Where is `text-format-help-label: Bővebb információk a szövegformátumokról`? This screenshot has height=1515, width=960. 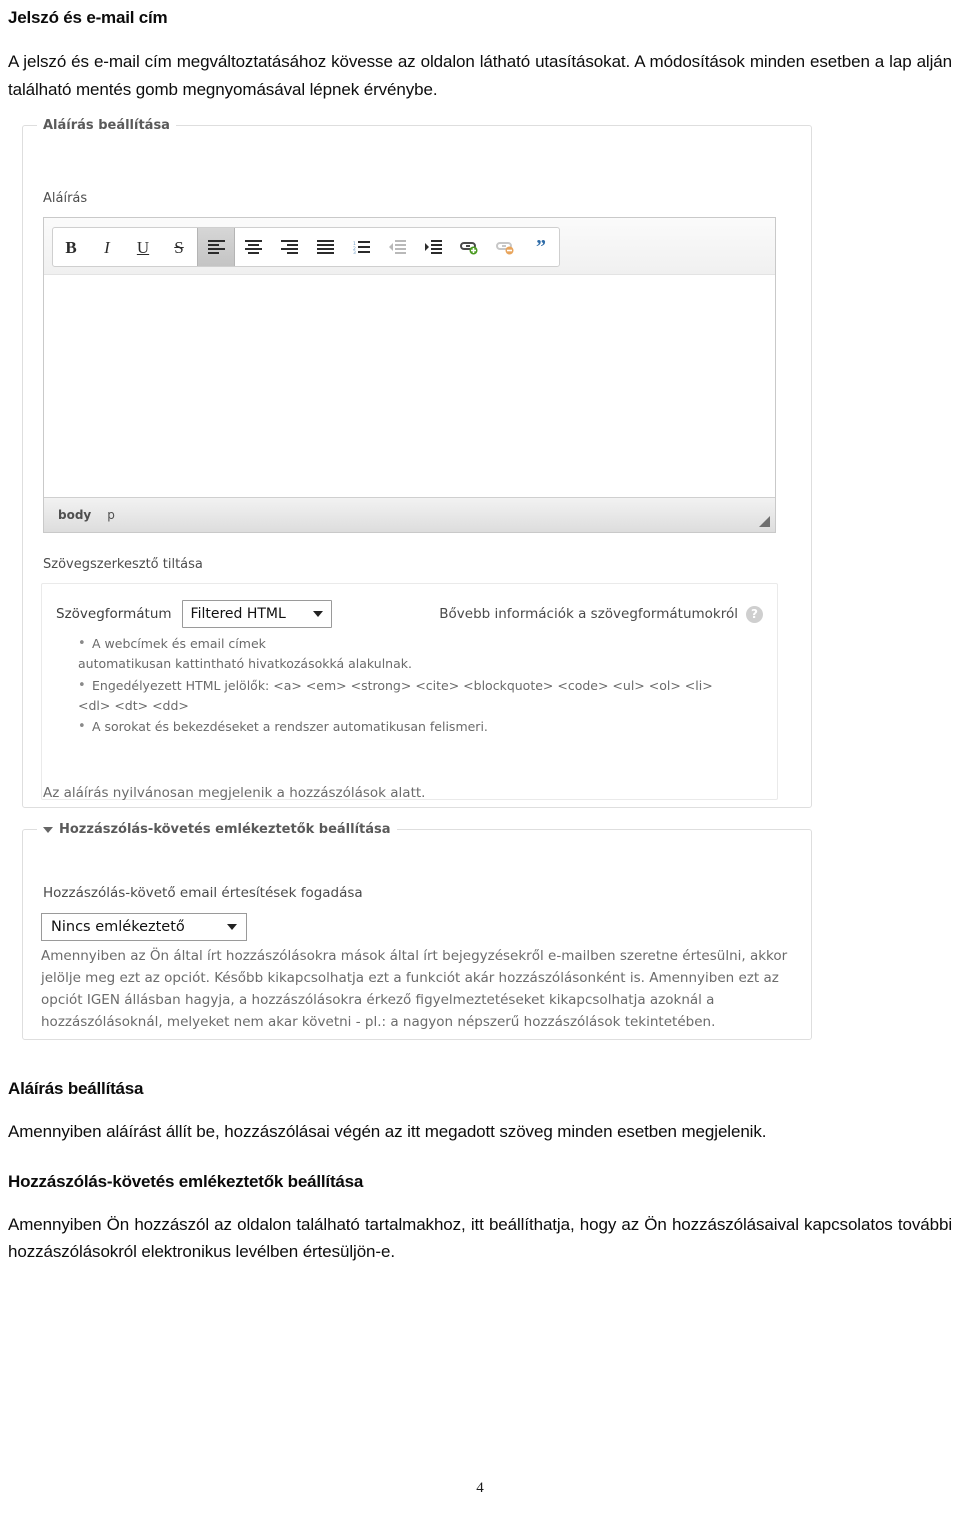
text-format-help-label: Bővebb információk a szövegformátumokról is located at coordinates (588, 614).